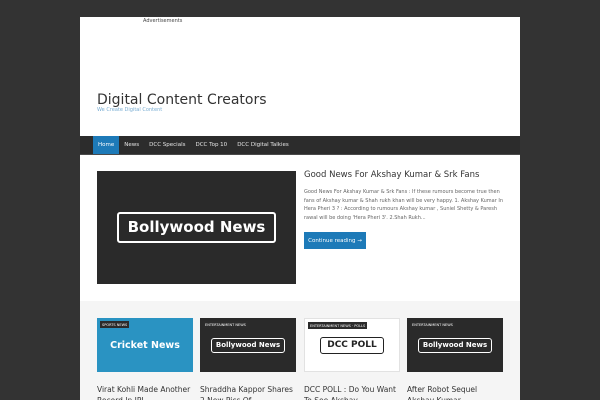 The image size is (600, 400). Describe the element at coordinates (145, 392) in the screenshot. I see `post-card-title: Virat Kohli Made Another Record In IPL` at that location.